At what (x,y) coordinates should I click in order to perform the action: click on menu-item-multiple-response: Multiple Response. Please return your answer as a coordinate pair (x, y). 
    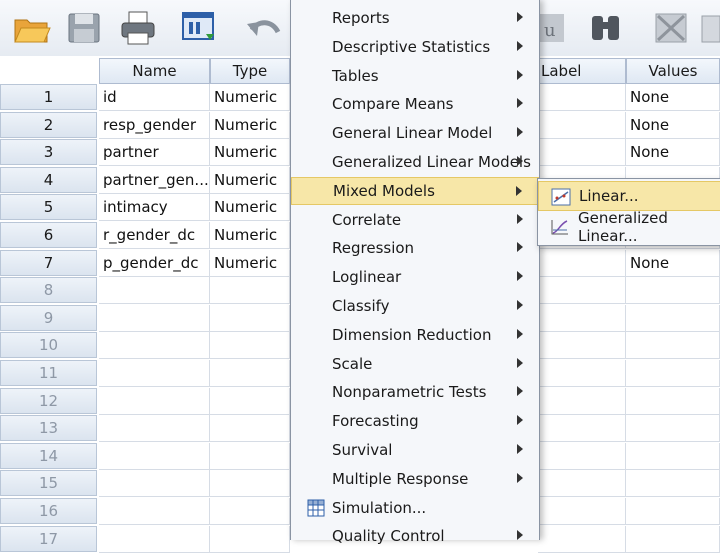
    Looking at the image, I should click on (415, 479).